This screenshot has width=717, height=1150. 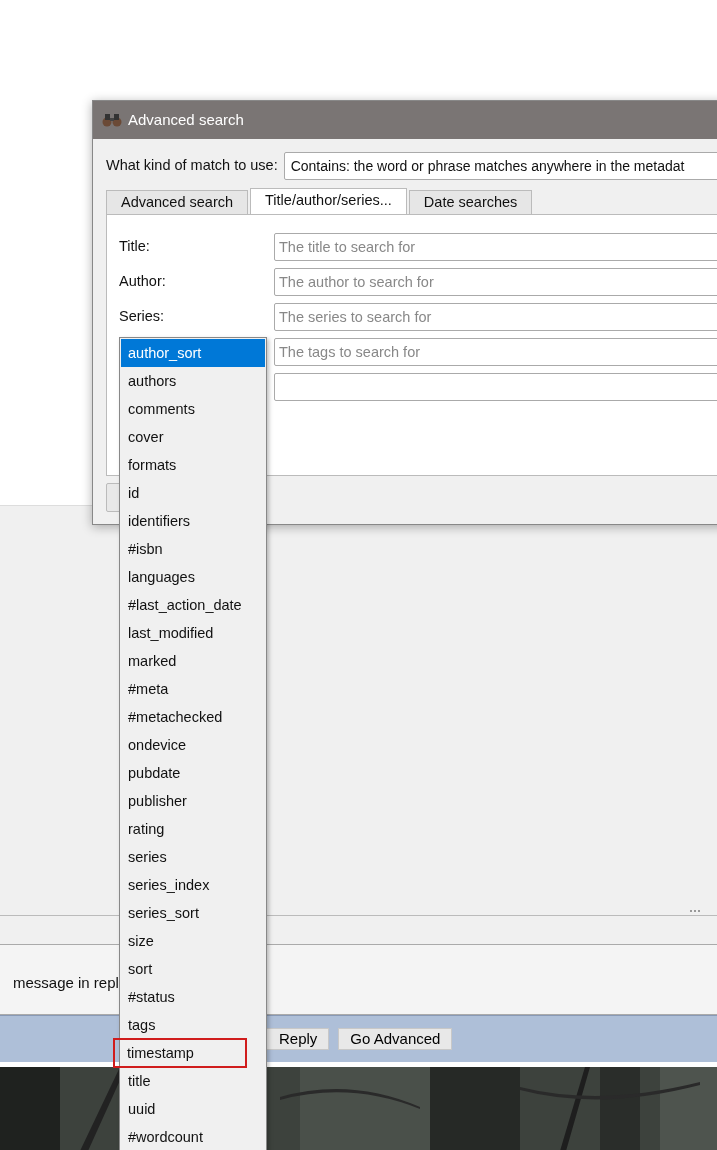 I want to click on dropdown-item: rating, so click(x=193, y=829).